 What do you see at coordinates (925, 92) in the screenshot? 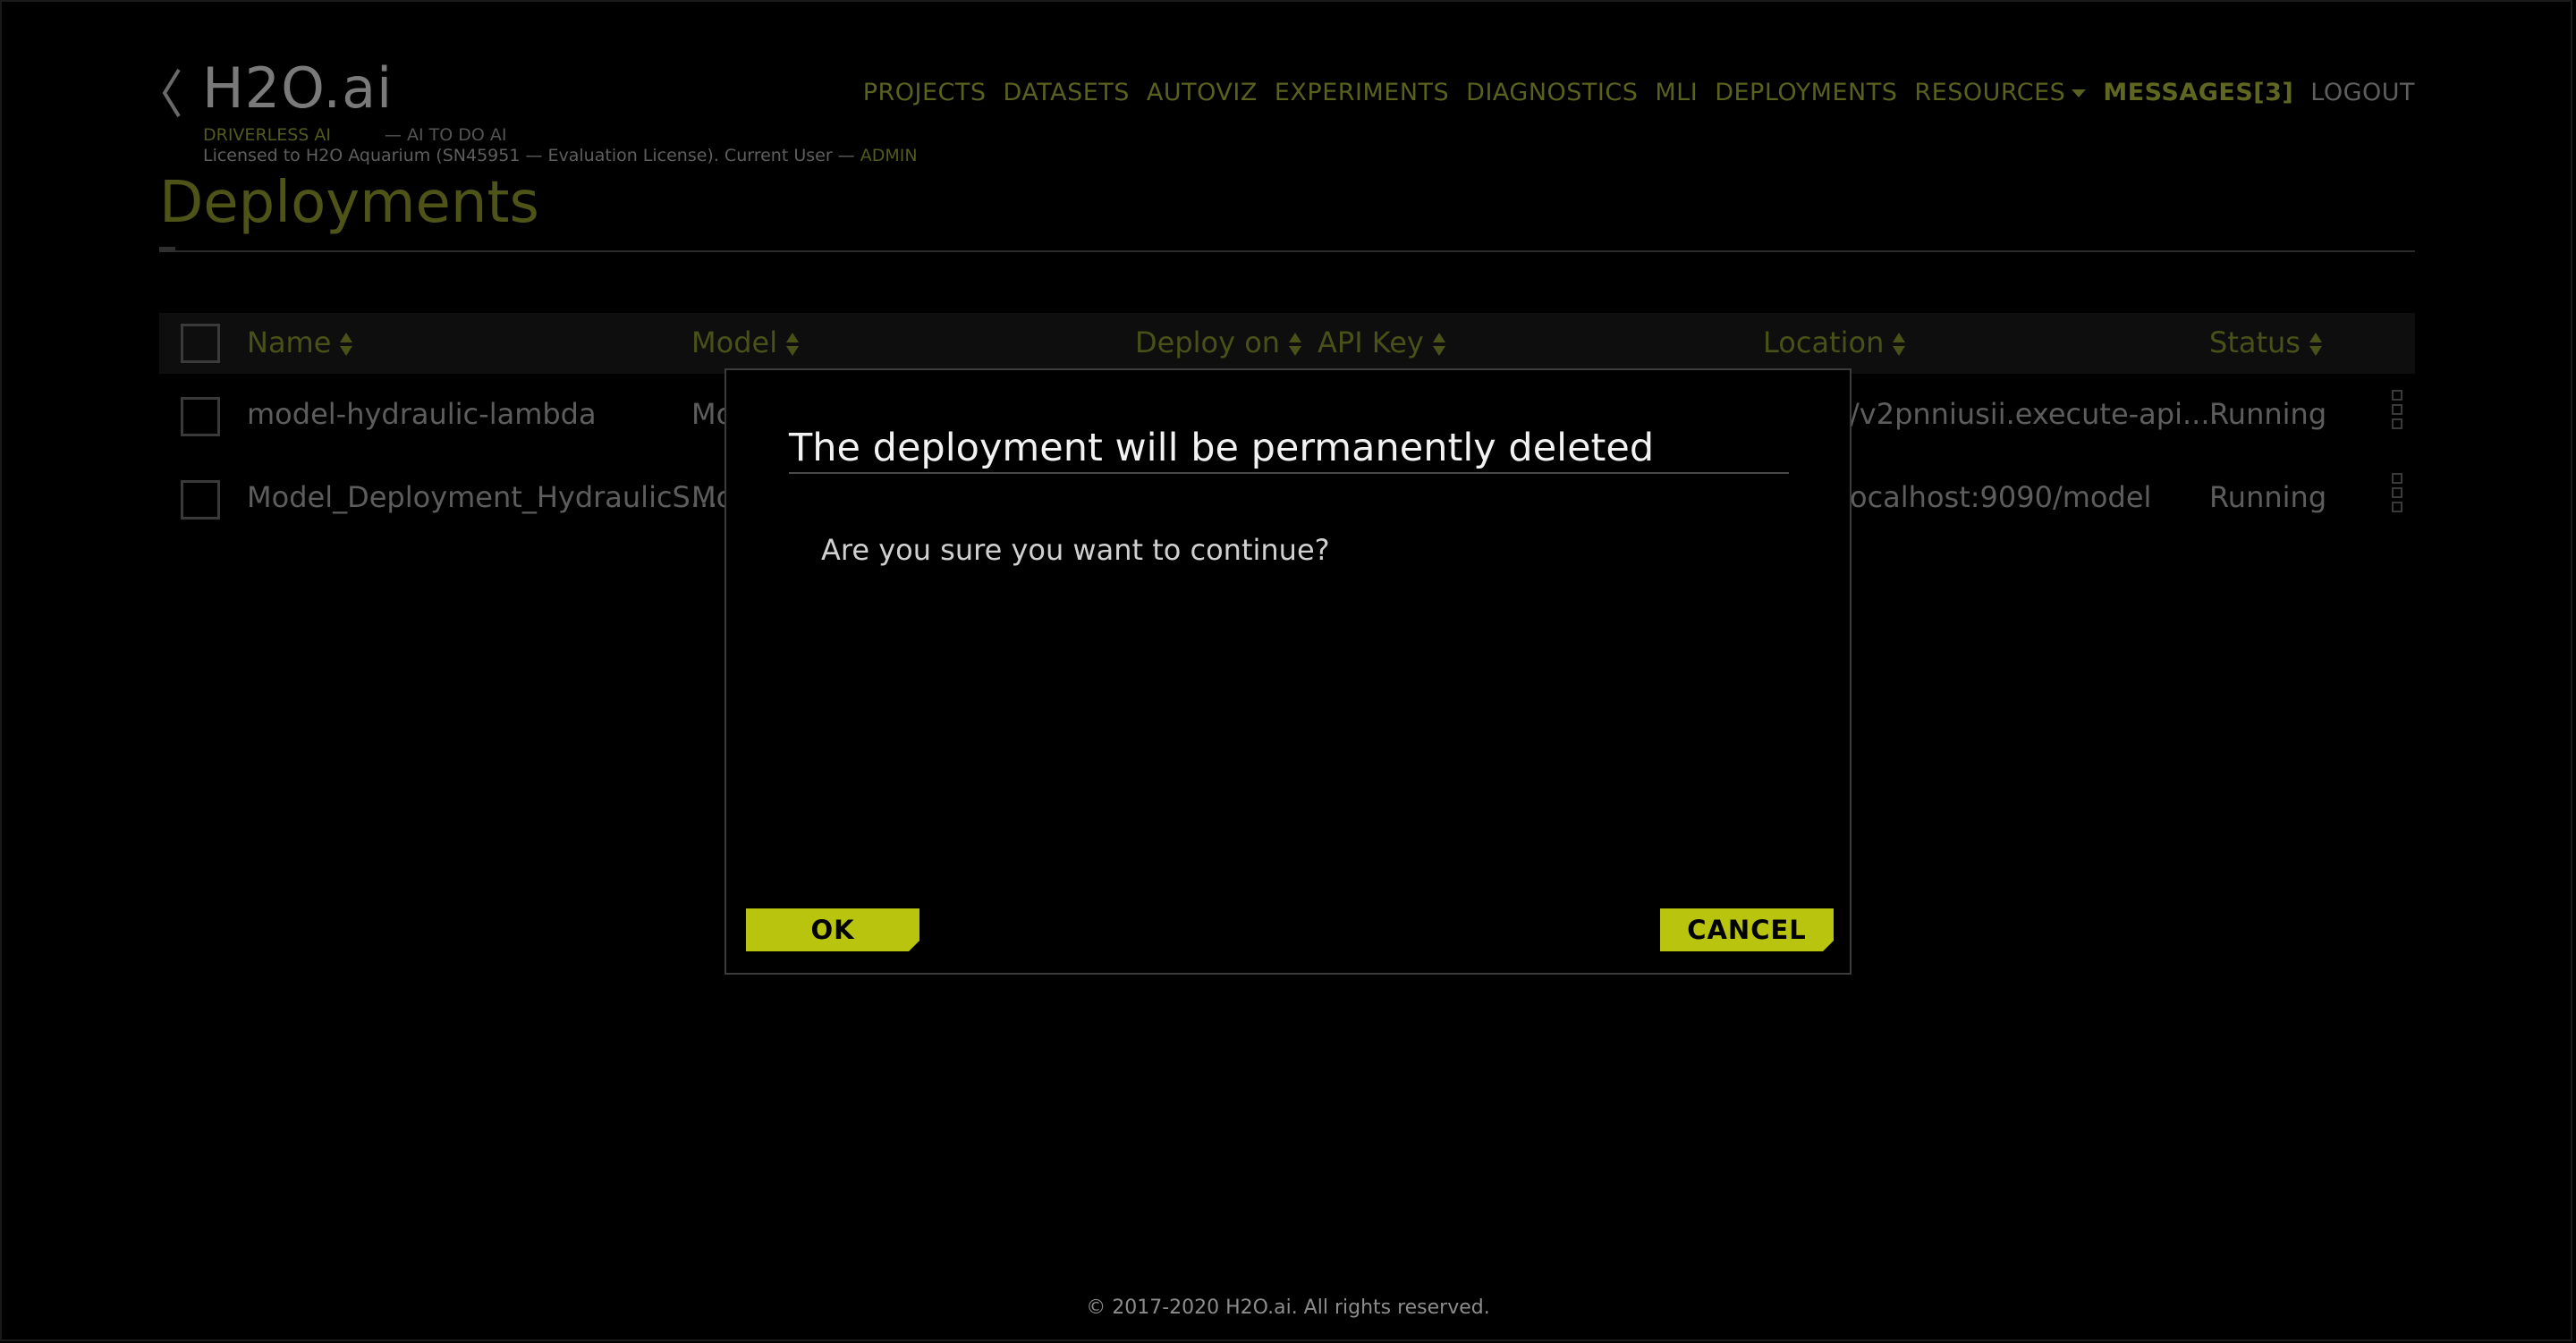
I see `nav-projects: PROJECTS` at bounding box center [925, 92].